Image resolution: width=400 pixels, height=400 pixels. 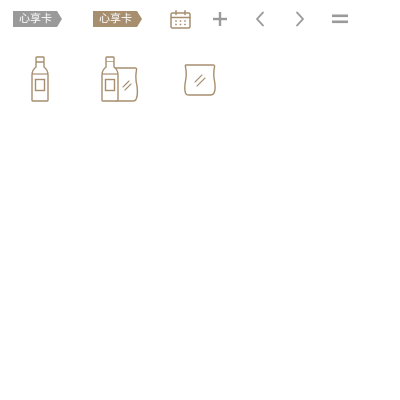 I want to click on bottle-icon, so click(x=40, y=79).